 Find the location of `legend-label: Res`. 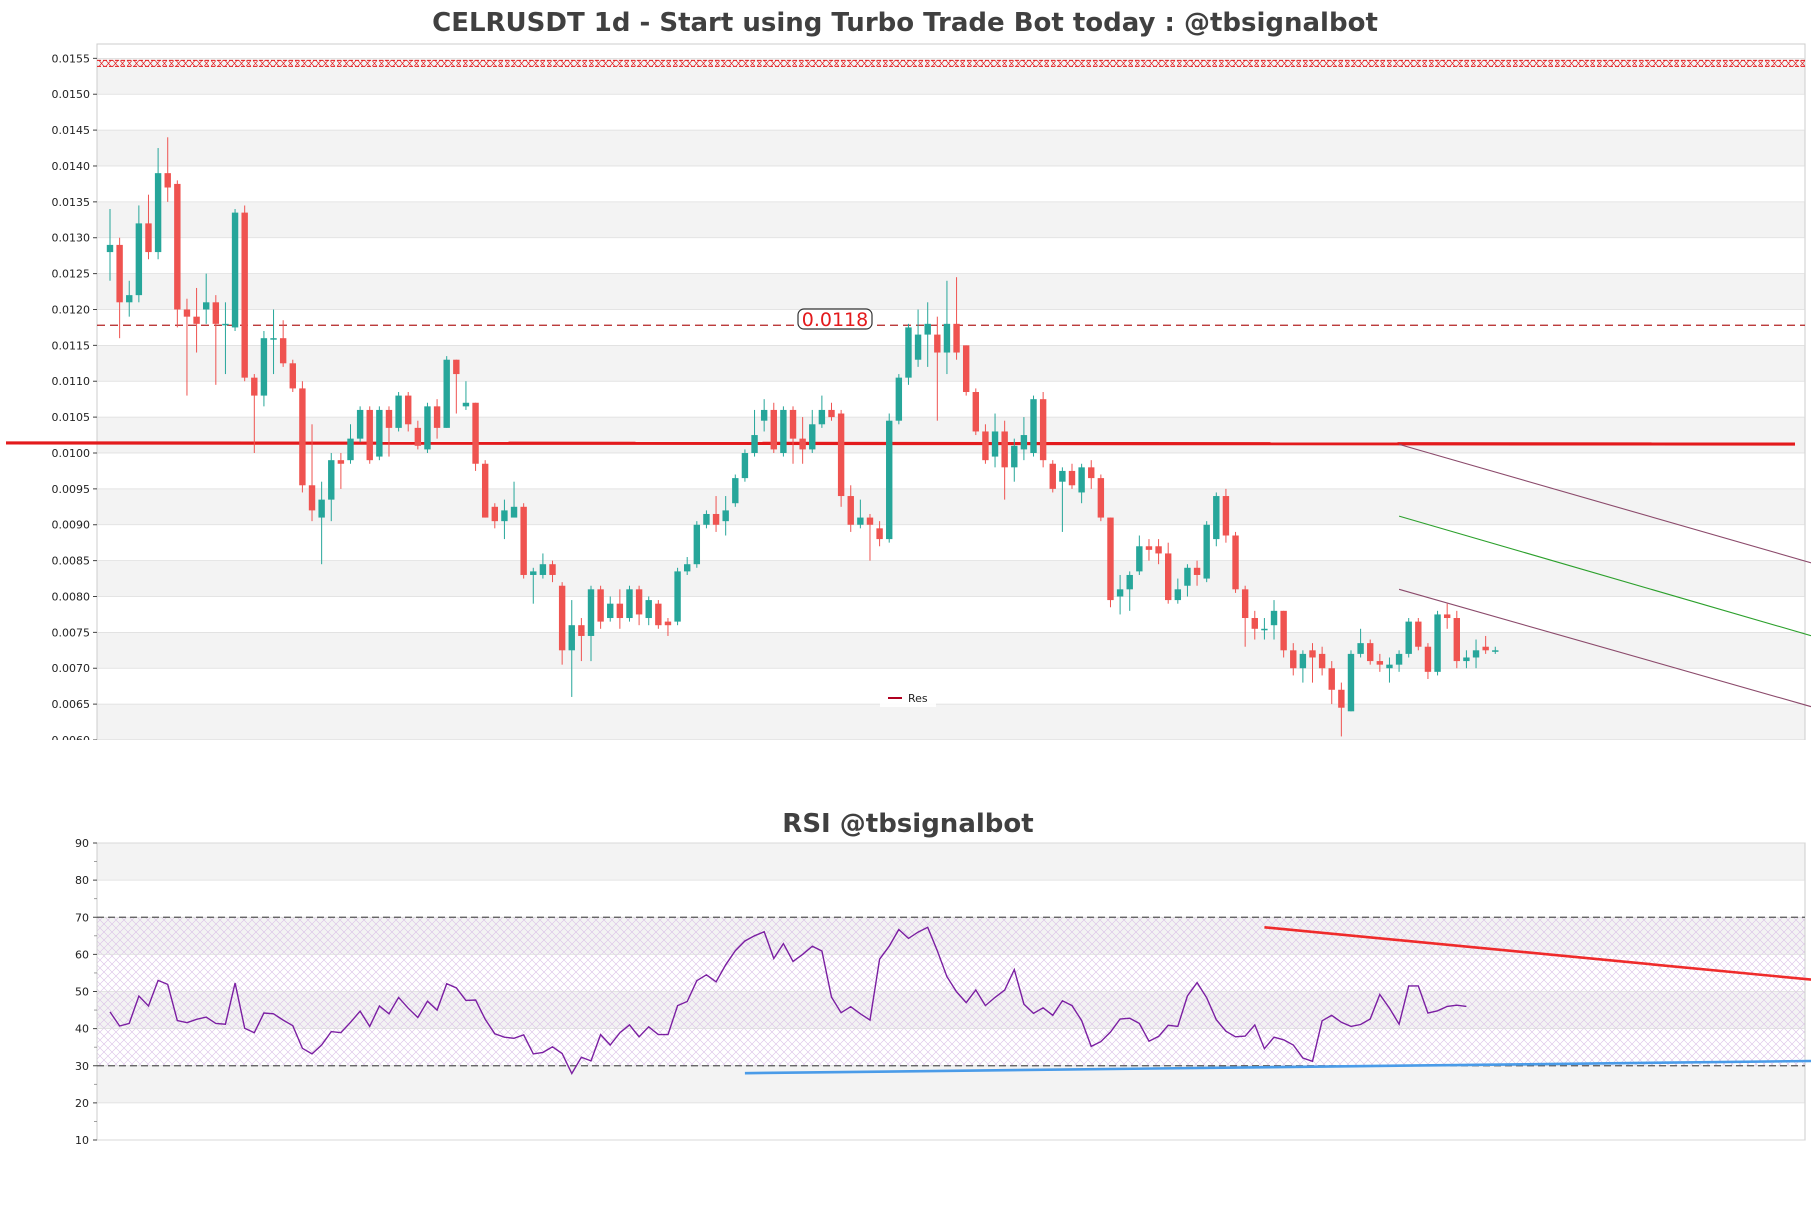

legend-label: Res is located at coordinates (918, 698).